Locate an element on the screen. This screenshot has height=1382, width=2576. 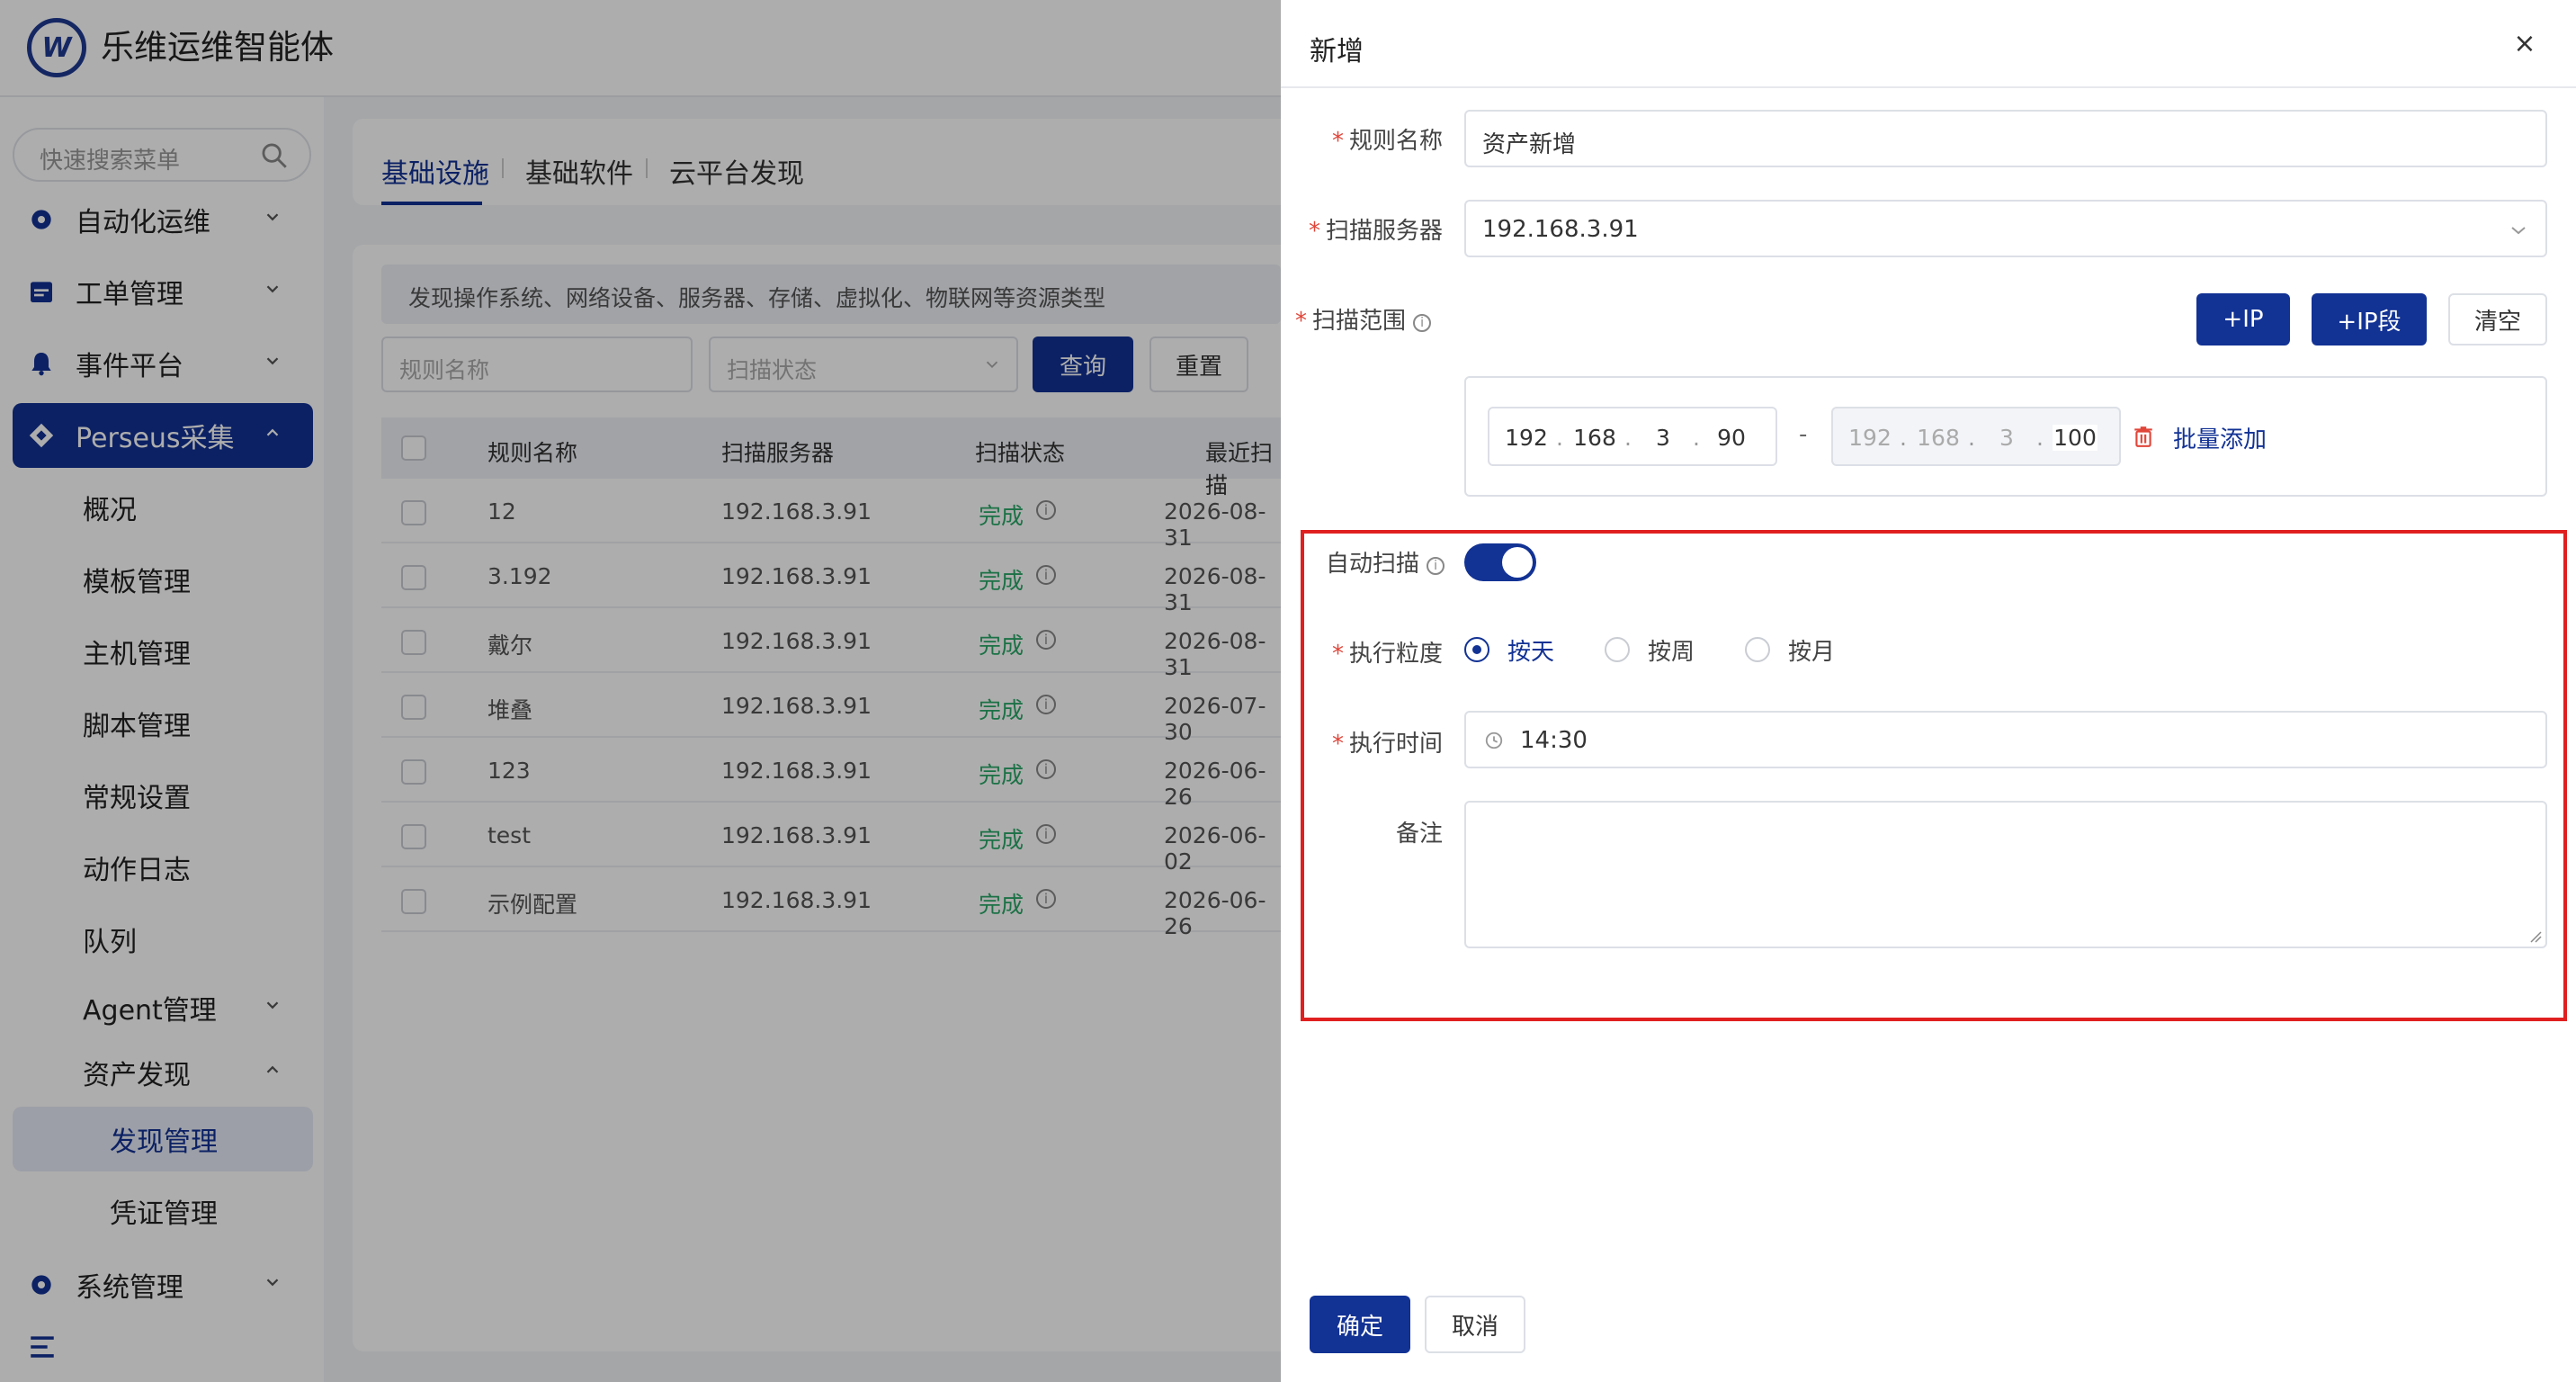
add-ip-range-button: +IP段 is located at coordinates (2369, 320).